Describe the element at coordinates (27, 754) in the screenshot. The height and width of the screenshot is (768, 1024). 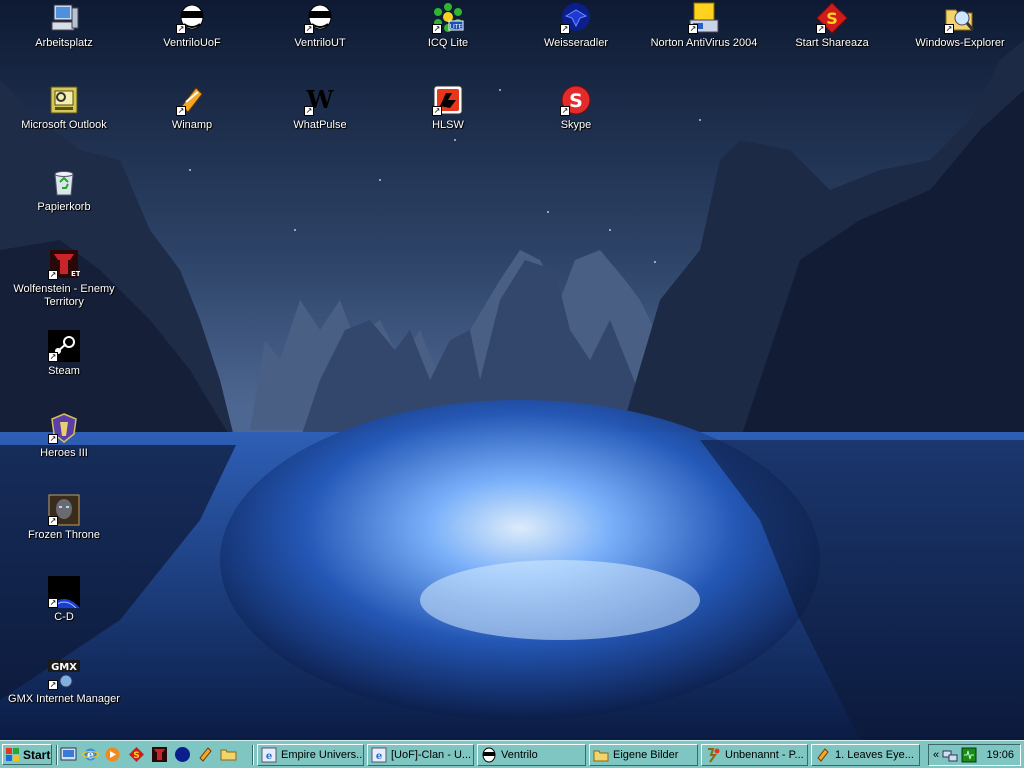
I see `start-button: Start` at that location.